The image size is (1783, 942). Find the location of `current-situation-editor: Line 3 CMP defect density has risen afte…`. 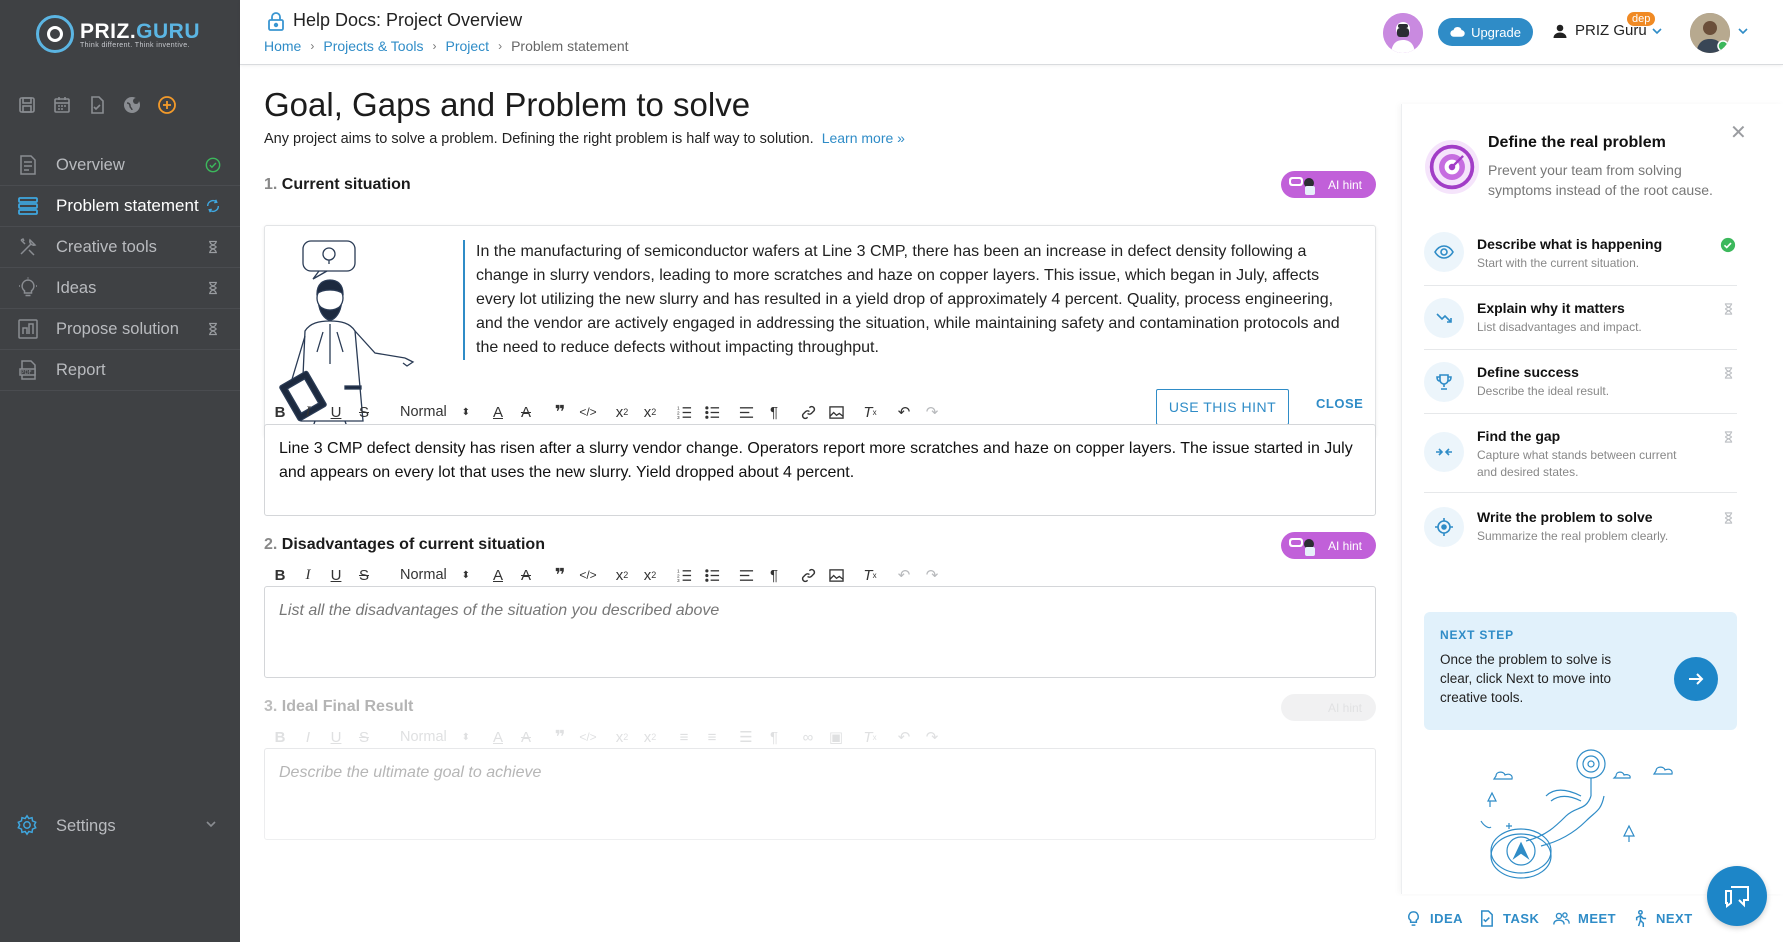

current-situation-editor: Line 3 CMP defect density has risen afte… is located at coordinates (820, 470).